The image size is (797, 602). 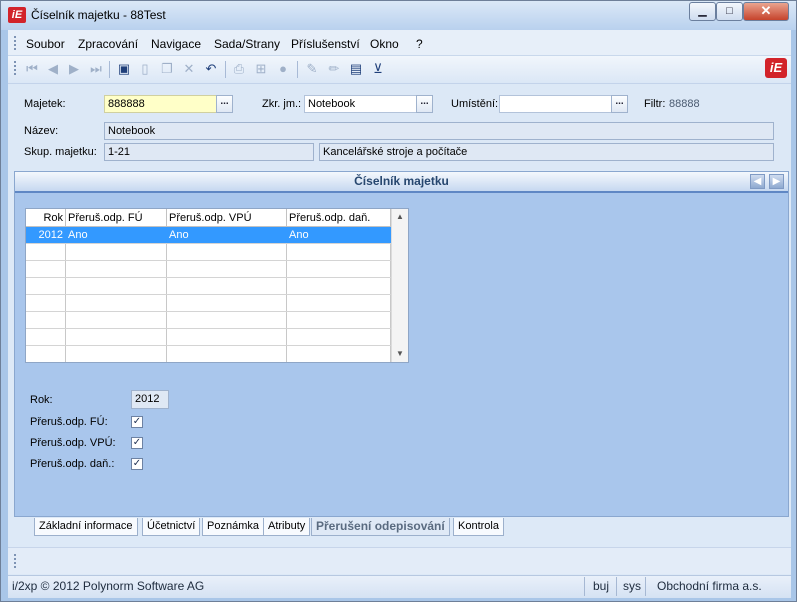 I want to click on copy-icon: ❐, so click(x=167, y=69).